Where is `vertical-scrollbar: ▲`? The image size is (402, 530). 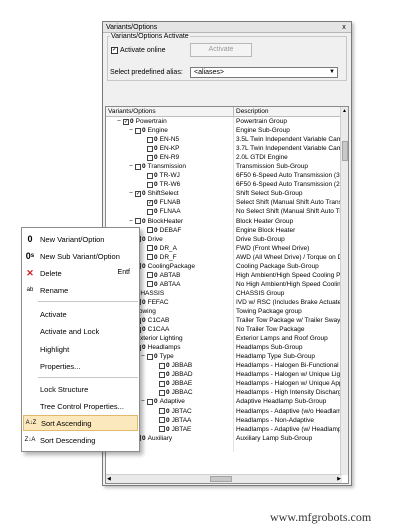
vertical-scrollbar: ▲ is located at coordinates (344, 291).